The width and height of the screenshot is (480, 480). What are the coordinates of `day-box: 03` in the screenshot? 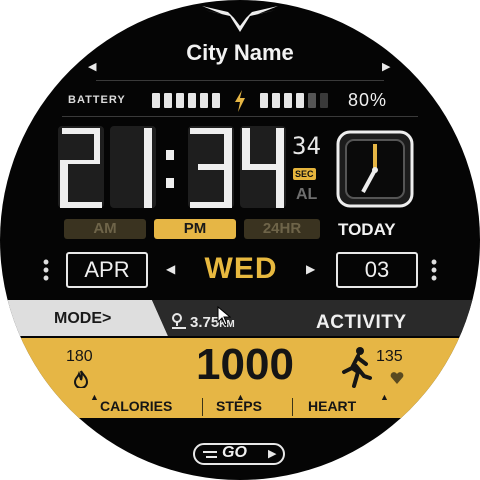 It's located at (377, 270).